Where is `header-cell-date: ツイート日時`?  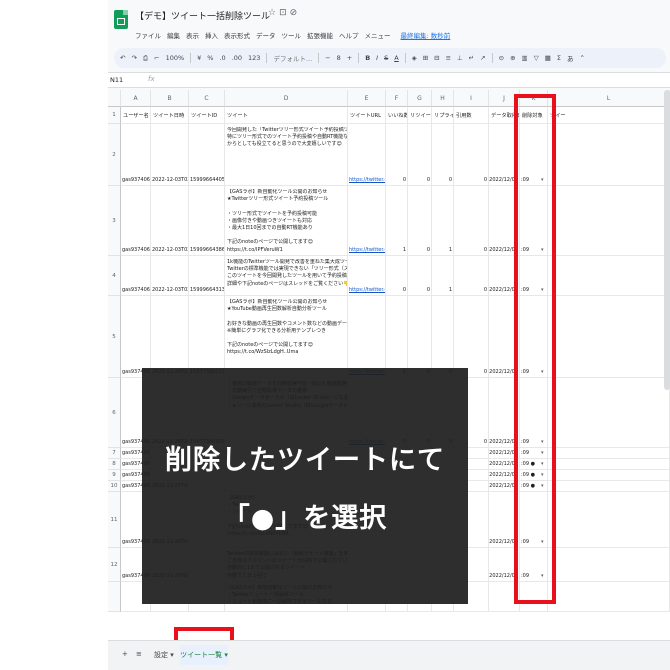
header-cell-date: ツイート日時 is located at coordinates (170, 115).